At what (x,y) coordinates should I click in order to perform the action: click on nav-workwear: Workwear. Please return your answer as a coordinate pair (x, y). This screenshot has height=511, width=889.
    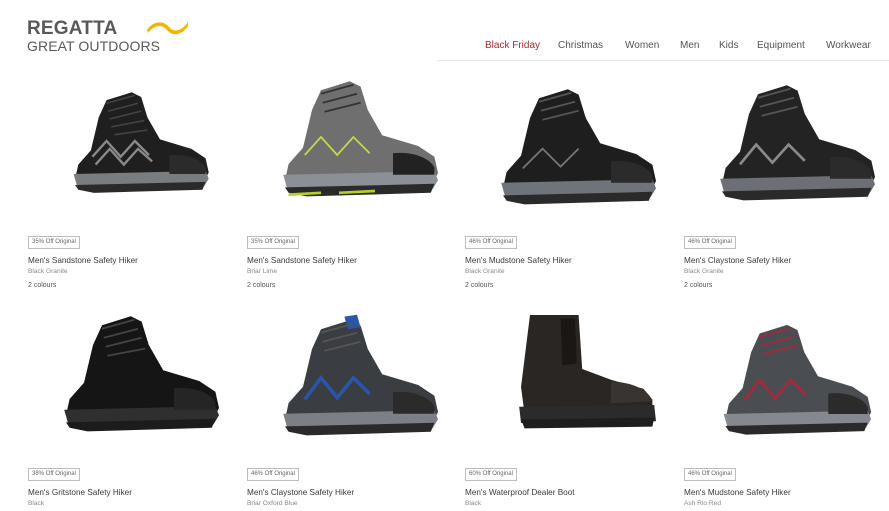
    Looking at the image, I should click on (848, 45).